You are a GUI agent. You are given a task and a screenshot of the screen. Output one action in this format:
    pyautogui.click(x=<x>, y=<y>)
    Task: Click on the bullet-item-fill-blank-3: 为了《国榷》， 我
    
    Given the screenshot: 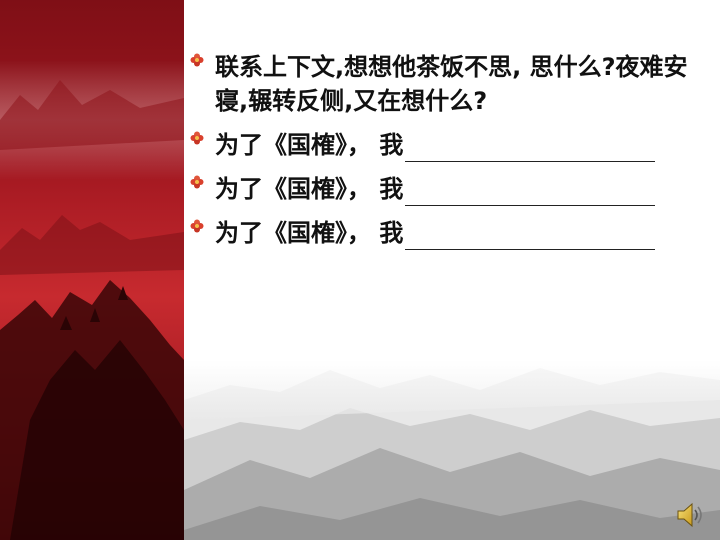 What is the action you would take?
    pyautogui.click(x=454, y=233)
    